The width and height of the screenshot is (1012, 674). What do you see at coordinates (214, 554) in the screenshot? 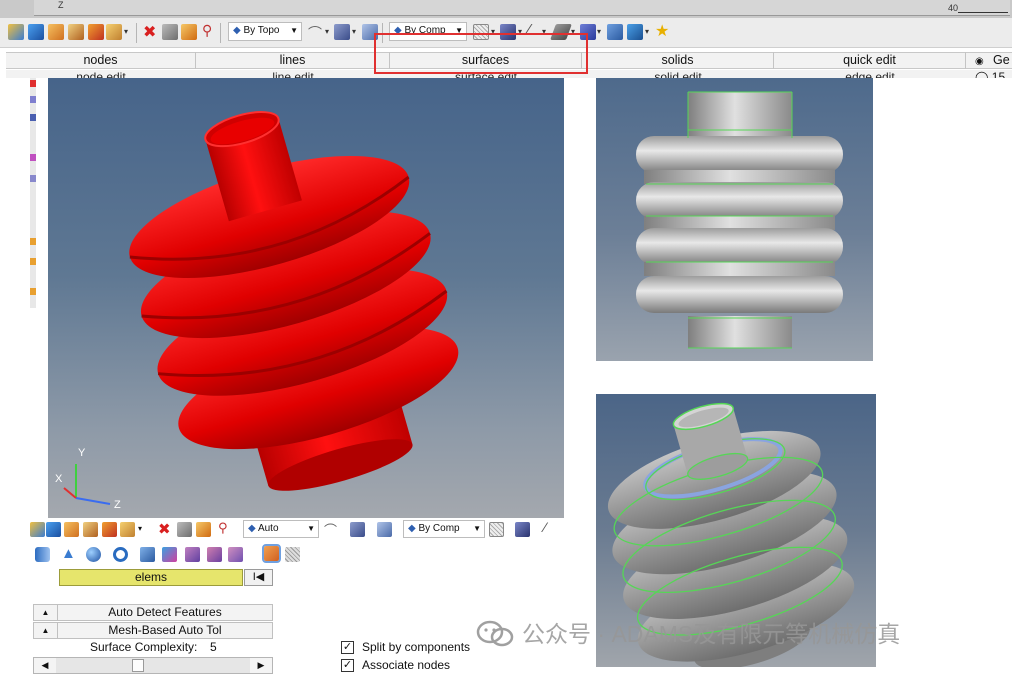
I see `skin-icon` at bounding box center [214, 554].